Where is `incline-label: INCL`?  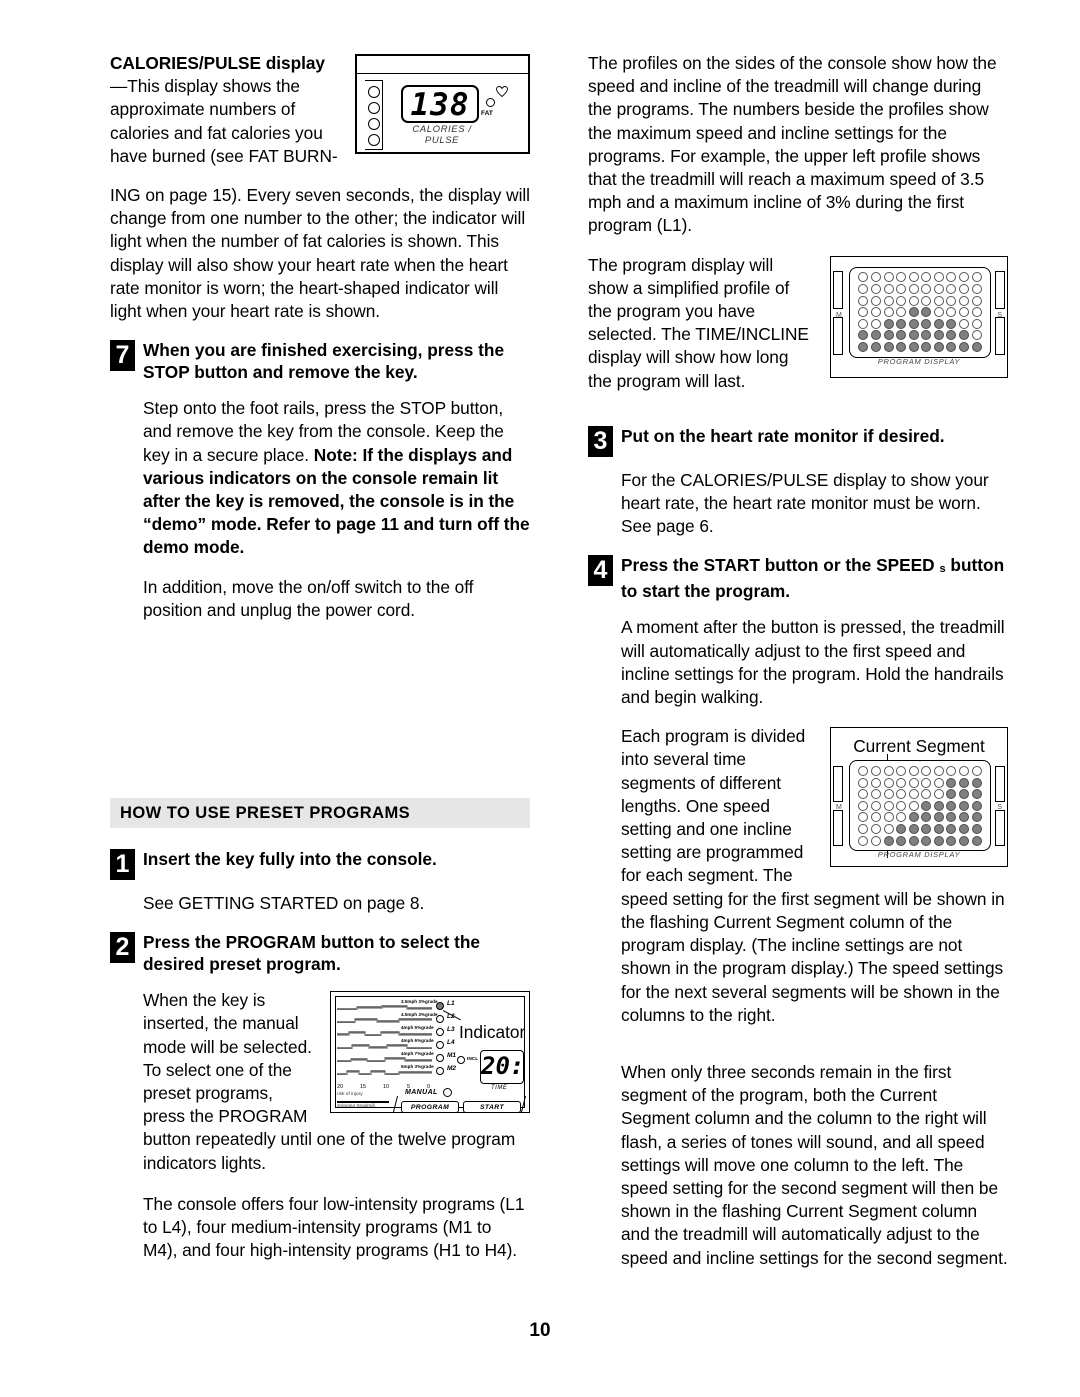
incline-label: INCL is located at coordinates (473, 1060).